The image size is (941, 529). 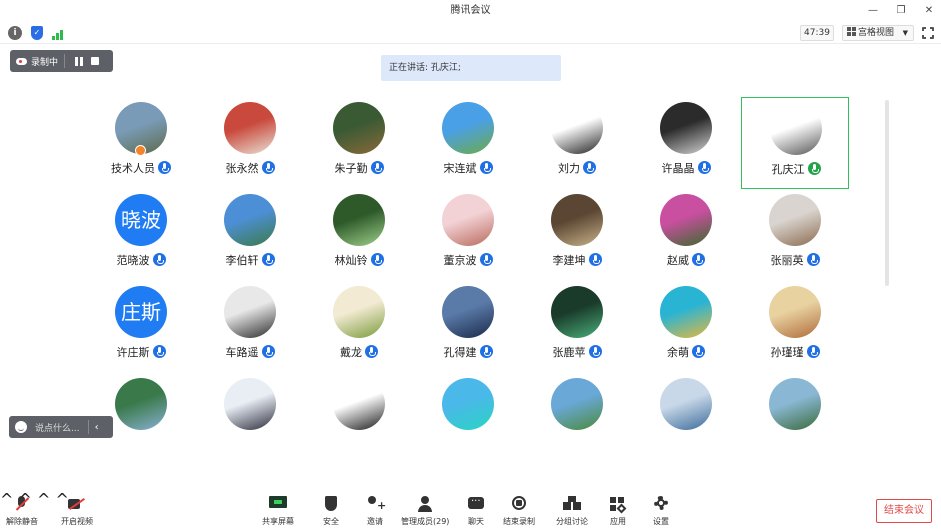 What do you see at coordinates (359, 327) in the screenshot?
I see `participant-tile: 戴龙` at bounding box center [359, 327].